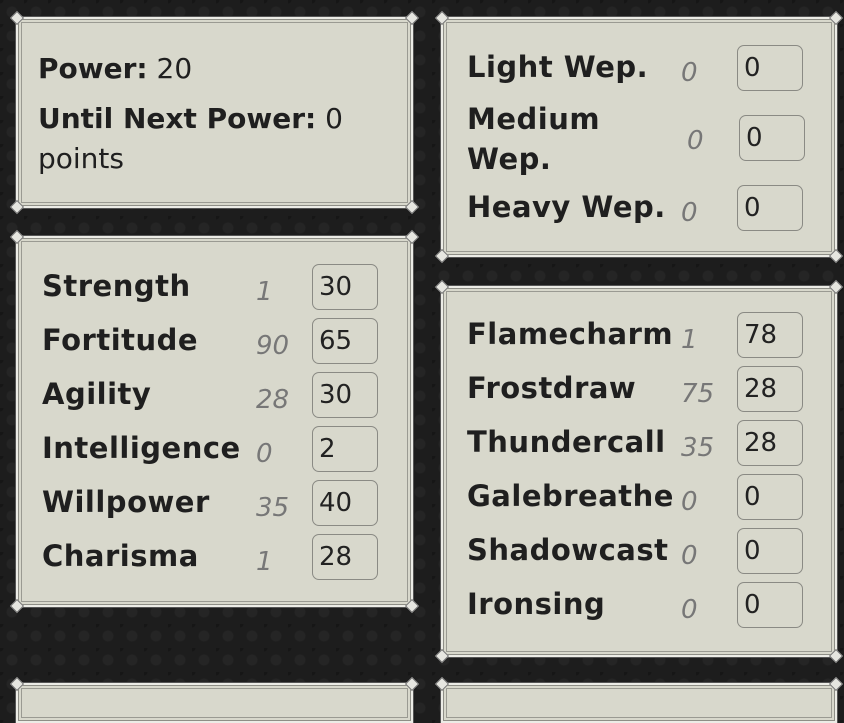 This screenshot has height=723, width=844. Describe the element at coordinates (120, 556) in the screenshot. I see `stat-name: Charisma` at that location.